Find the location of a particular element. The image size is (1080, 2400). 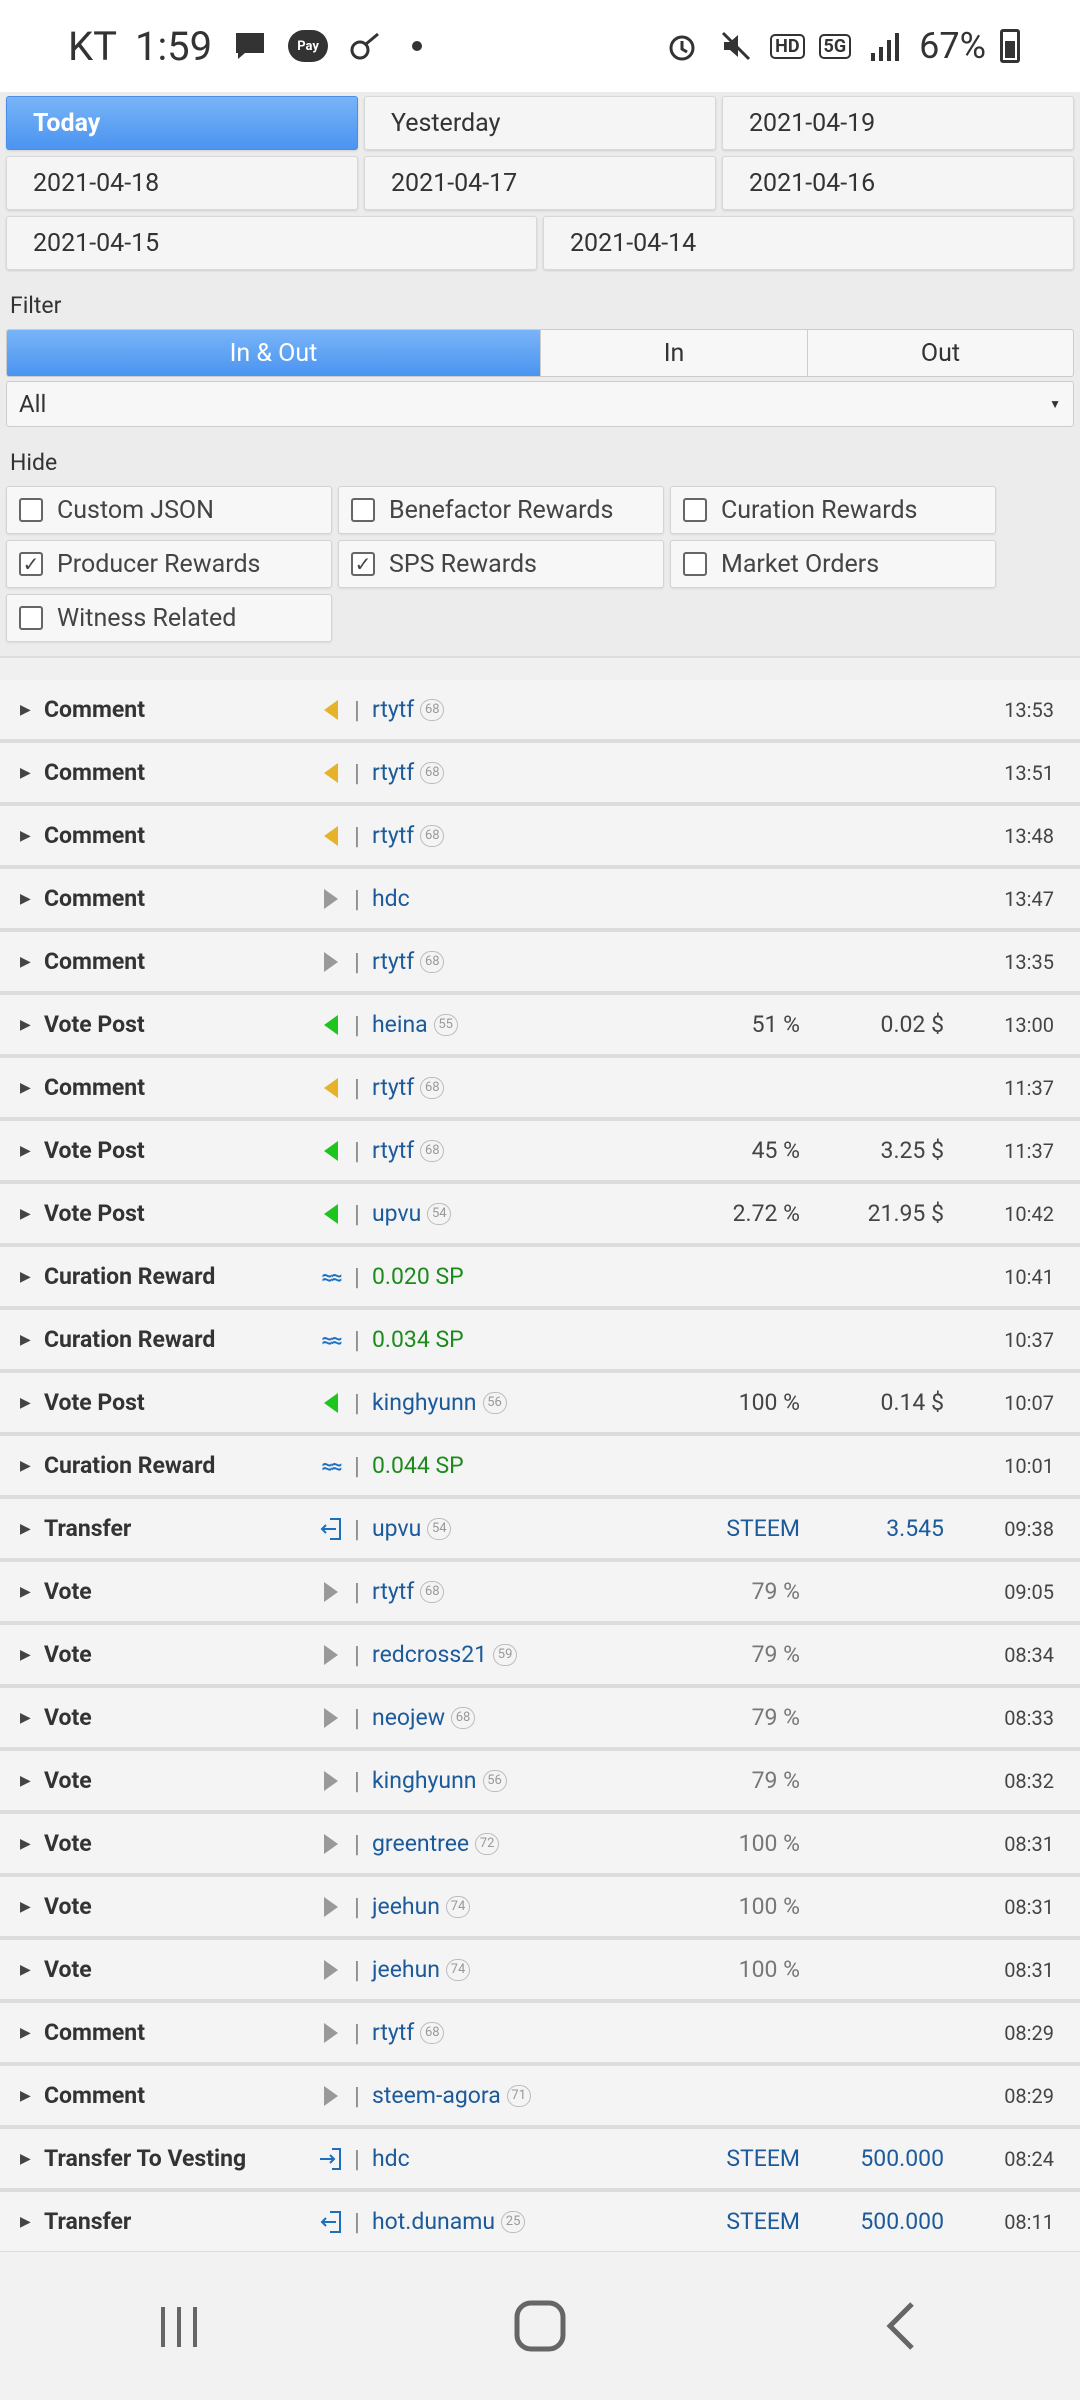

filter-out-tab: Out is located at coordinates (940, 353).